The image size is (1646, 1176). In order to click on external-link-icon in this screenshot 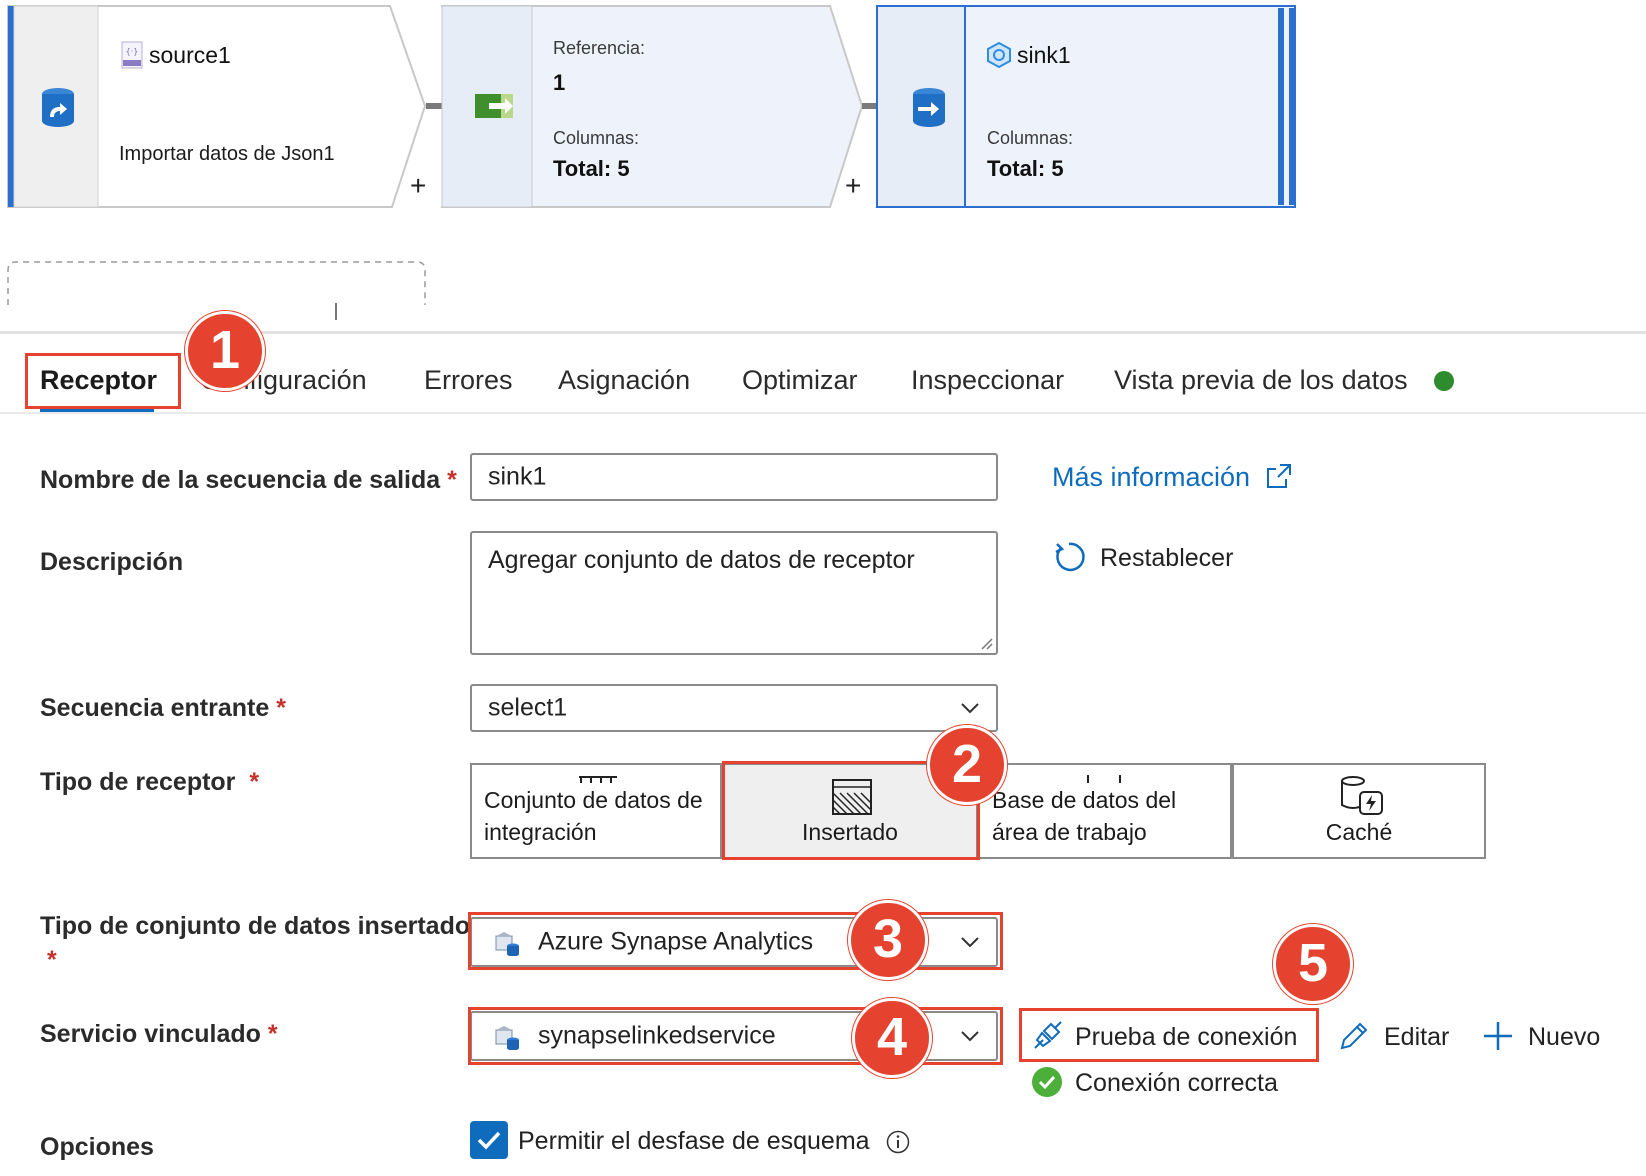, I will do `click(1278, 476)`.